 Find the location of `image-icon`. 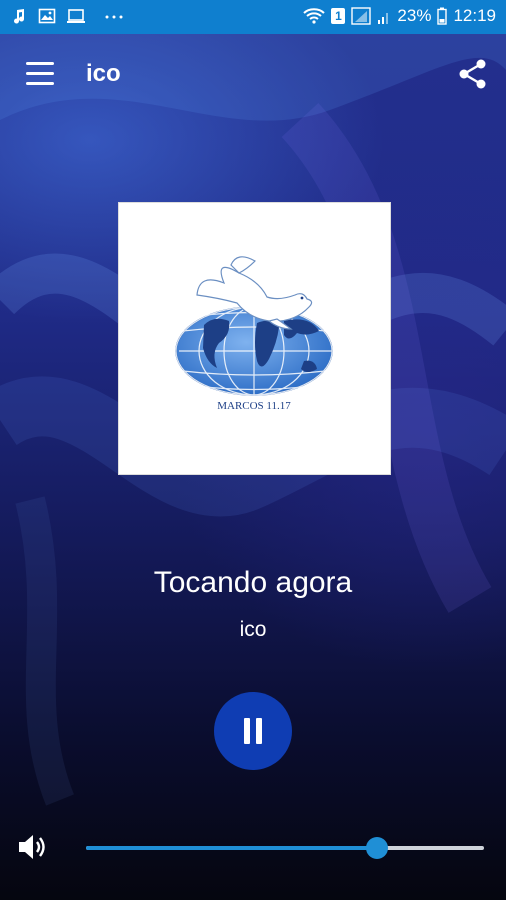

image-icon is located at coordinates (47, 16).